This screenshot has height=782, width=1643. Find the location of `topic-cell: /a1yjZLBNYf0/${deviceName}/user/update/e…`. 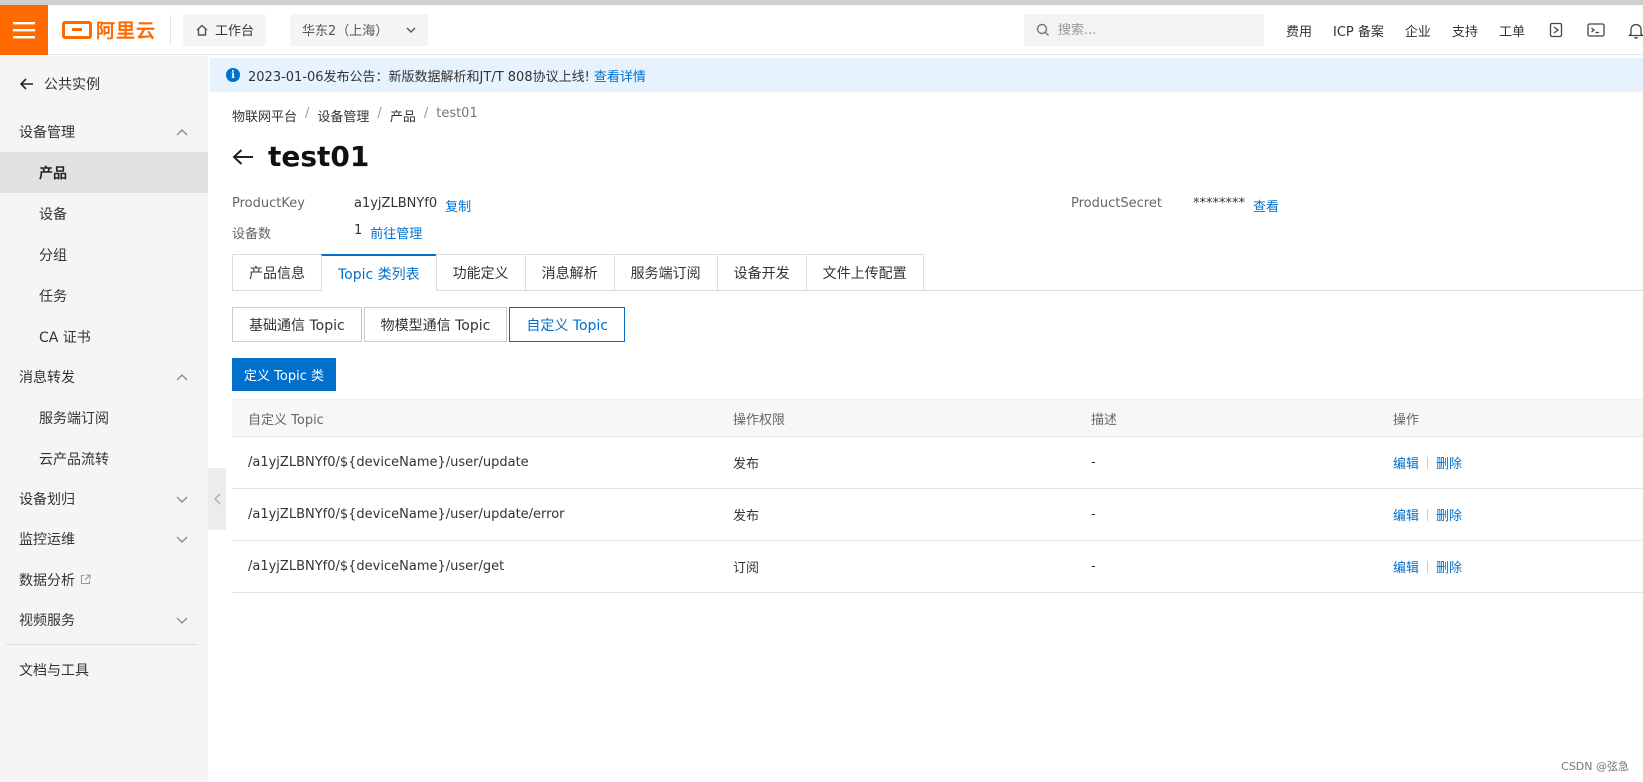

topic-cell: /a1yjZLBNYf0/${deviceName}/user/update/e… is located at coordinates (406, 514).